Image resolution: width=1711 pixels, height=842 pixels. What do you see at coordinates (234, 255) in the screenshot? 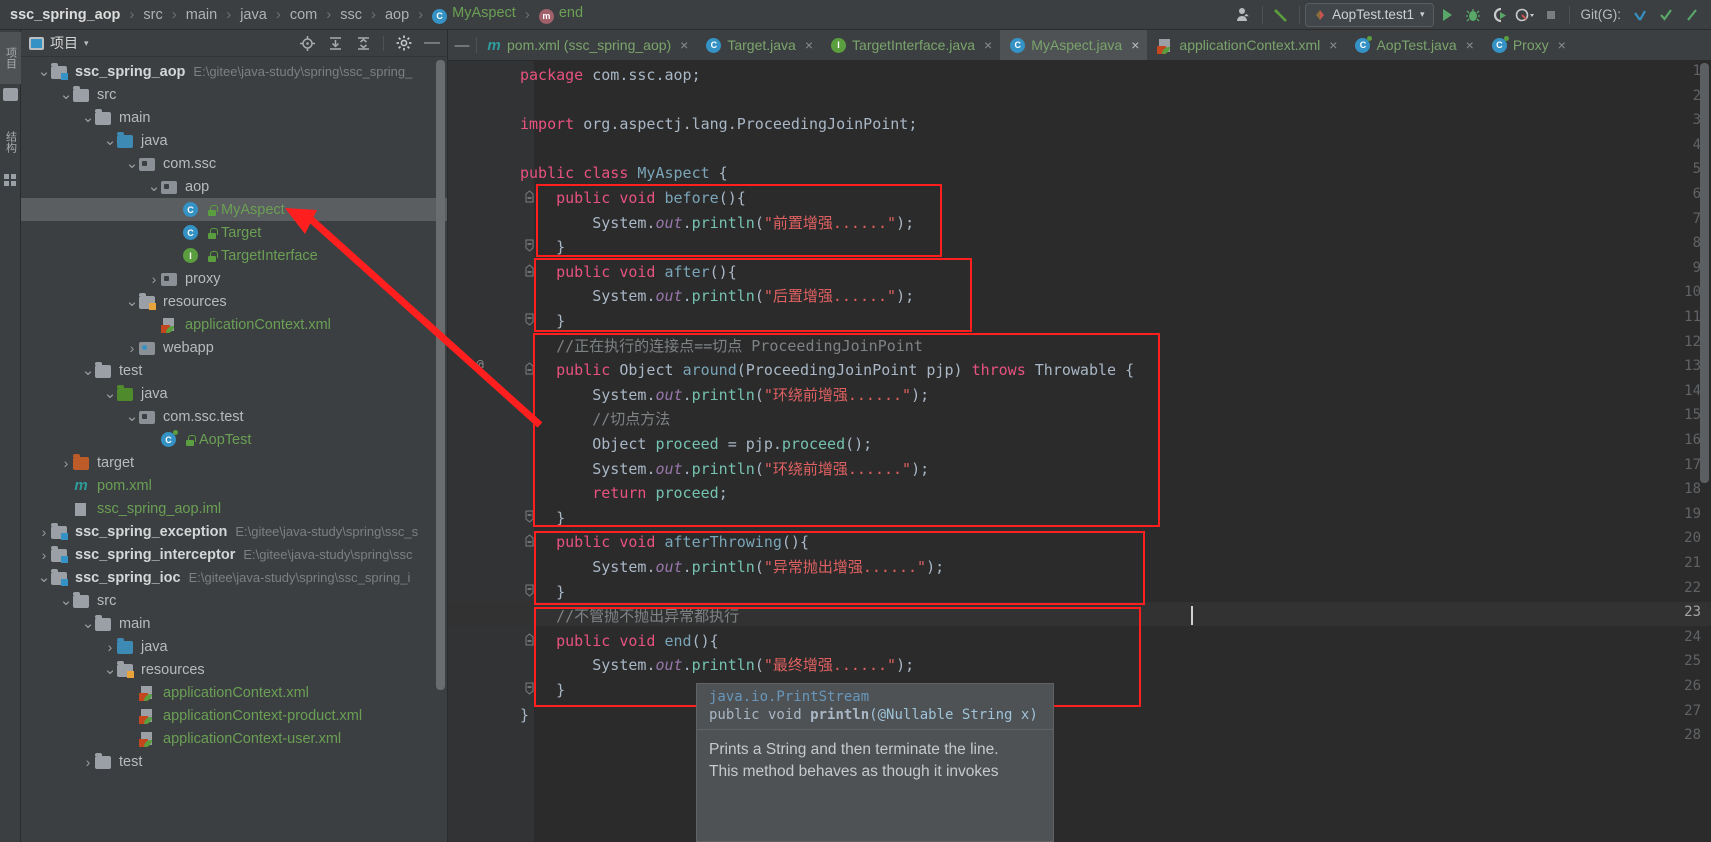
I see `tree-node-targetinterface: I TargetInterface` at bounding box center [234, 255].